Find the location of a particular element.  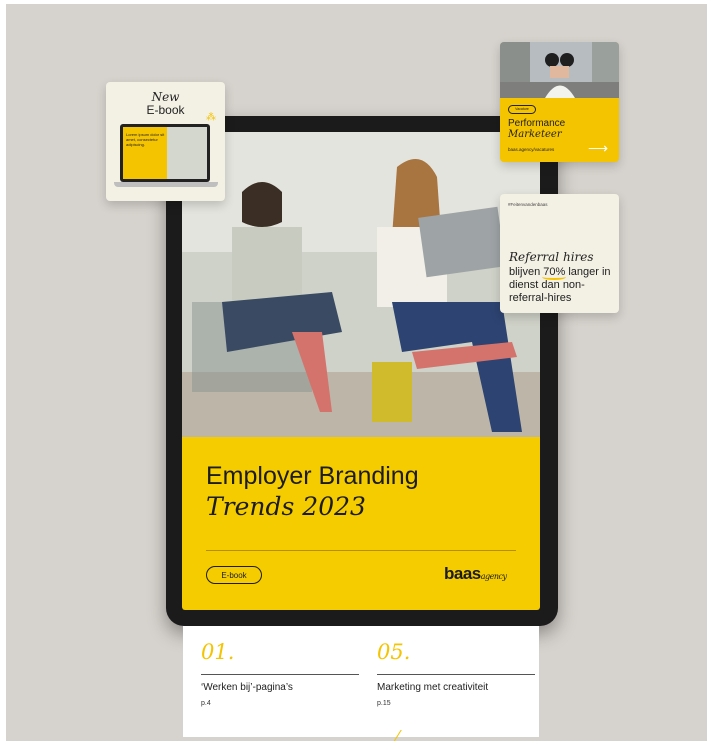

divider is located at coordinates (361, 550).